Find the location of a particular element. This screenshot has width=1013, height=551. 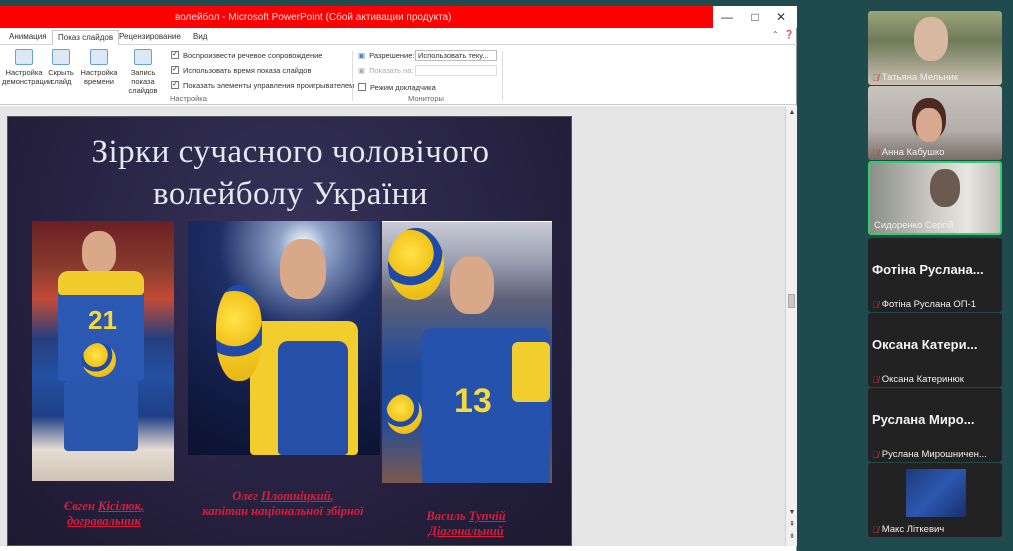

group-label-setup: Настройка is located at coordinates (188, 98).